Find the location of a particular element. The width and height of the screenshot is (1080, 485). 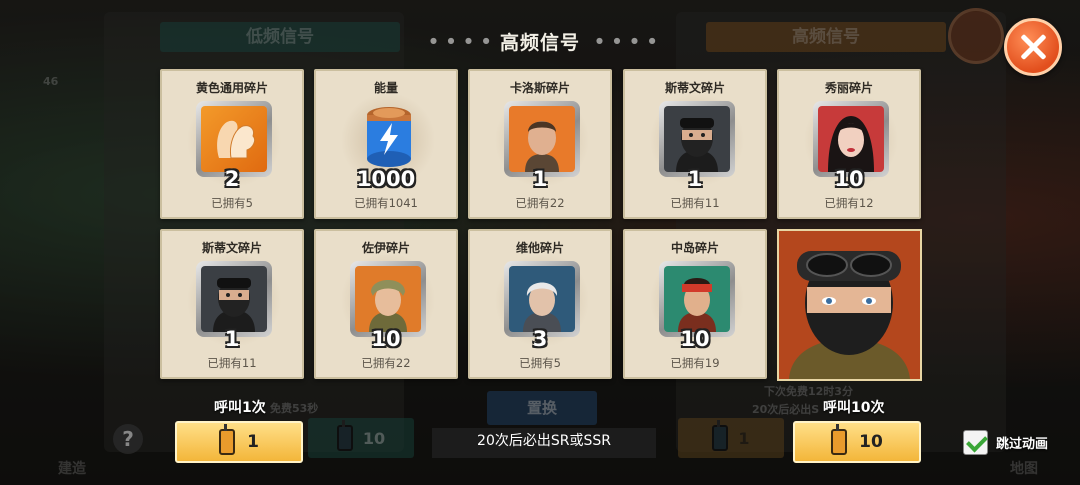

featured-hero-card is located at coordinates (849, 305).